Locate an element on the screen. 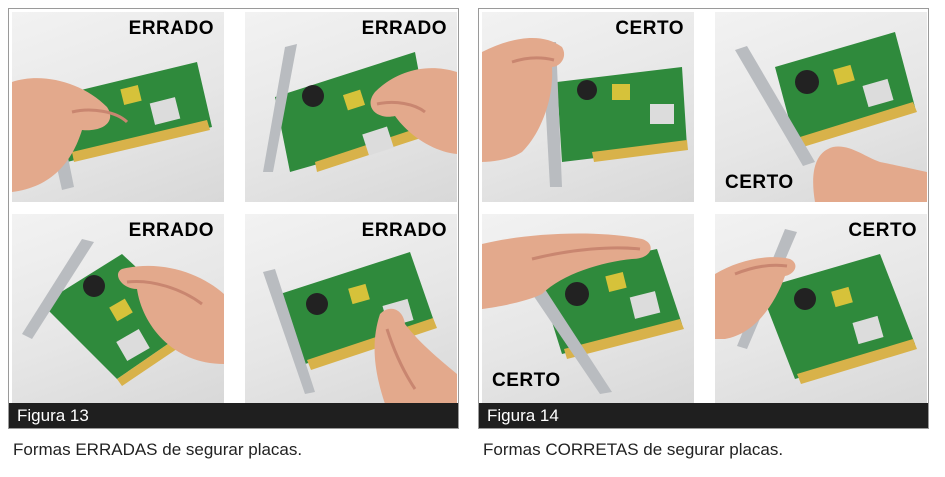 This screenshot has width=945, height=477. photo-right-3: CERTO is located at coordinates (588, 309).